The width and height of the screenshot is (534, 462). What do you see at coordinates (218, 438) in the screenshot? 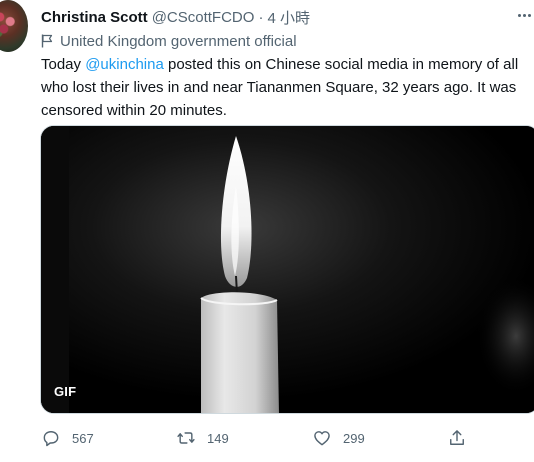
I see `retweet-count: 149` at bounding box center [218, 438].